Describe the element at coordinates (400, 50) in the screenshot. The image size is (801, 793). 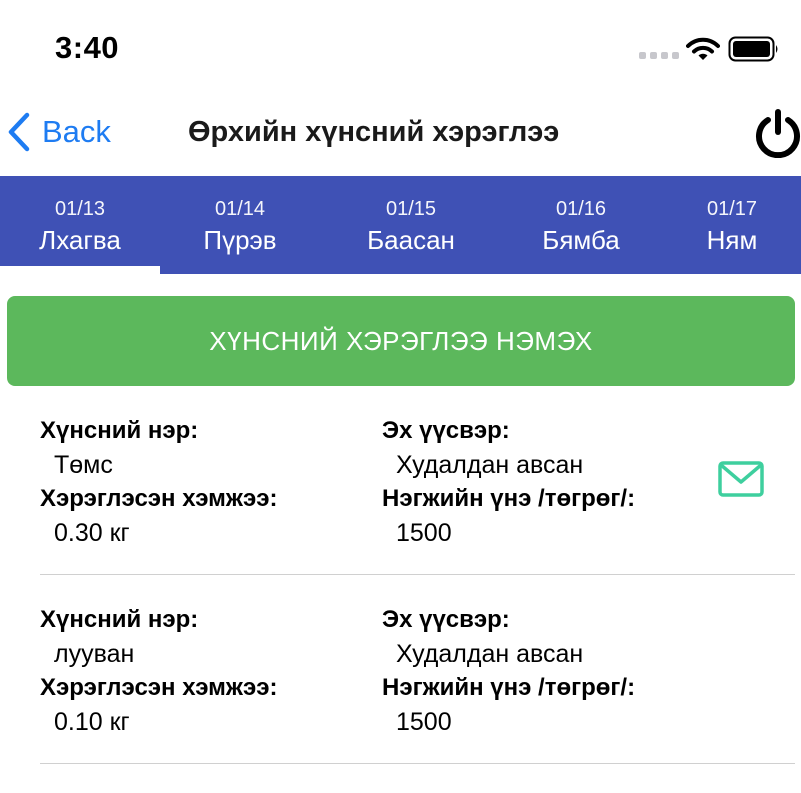
I see `status-bar: 3:40` at that location.